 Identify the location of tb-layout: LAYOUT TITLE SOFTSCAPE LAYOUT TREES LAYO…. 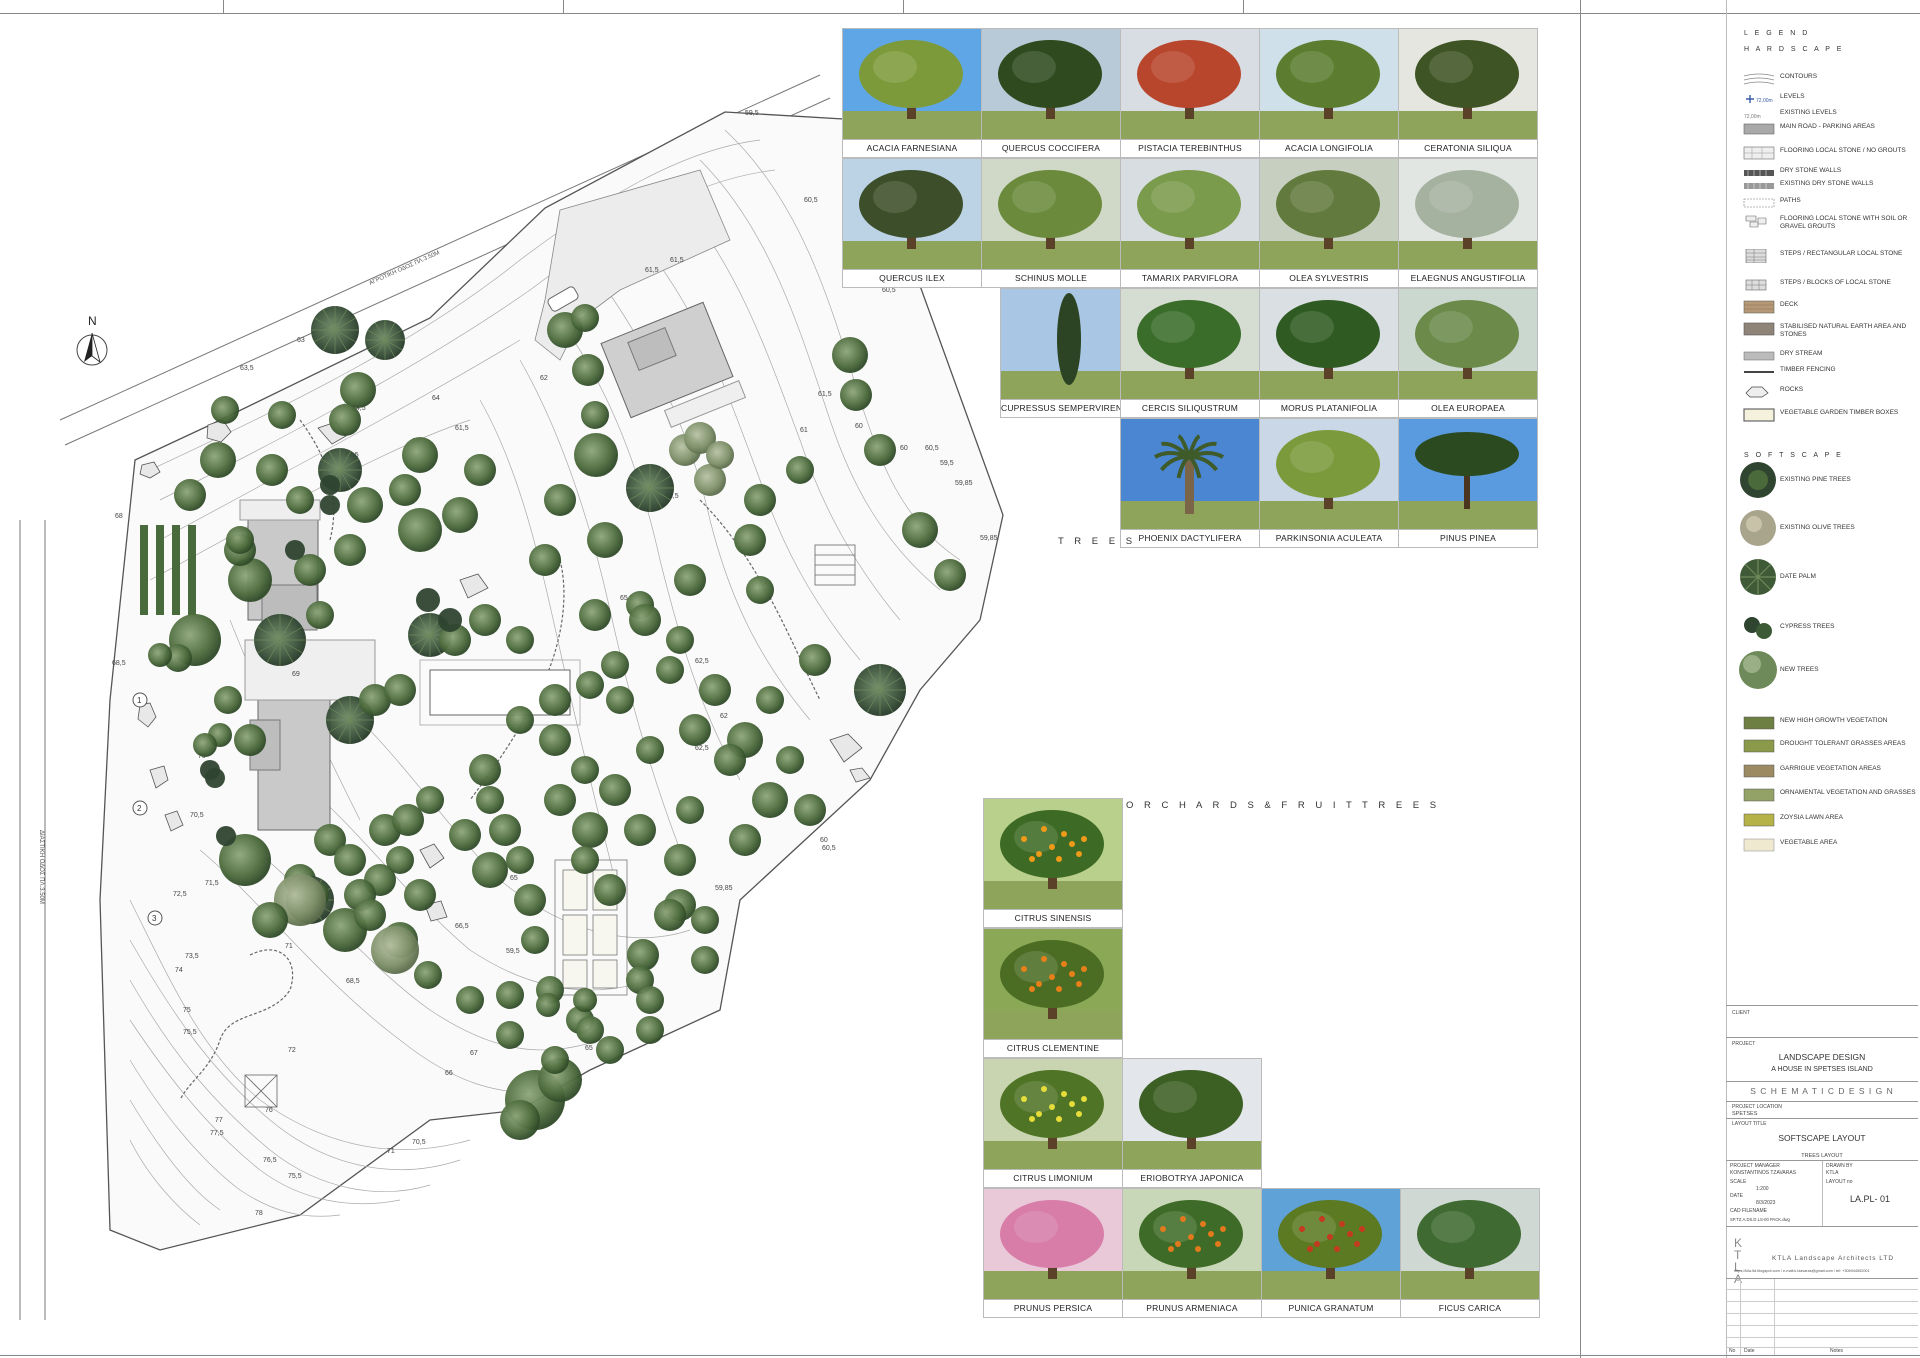
(1822, 1139).